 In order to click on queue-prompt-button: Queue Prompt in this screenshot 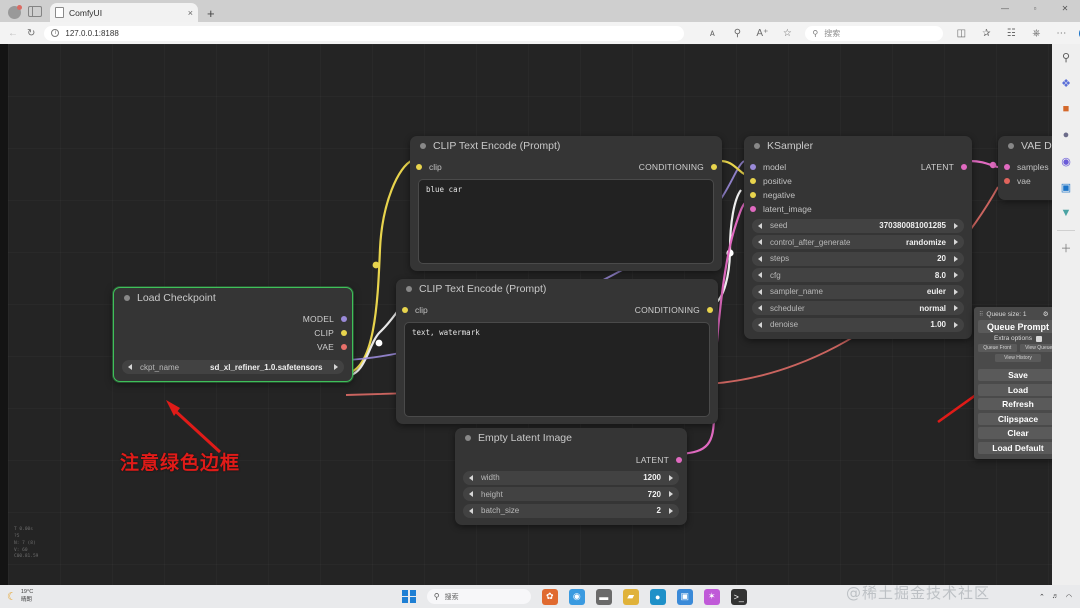, I will do `click(1015, 326)`.